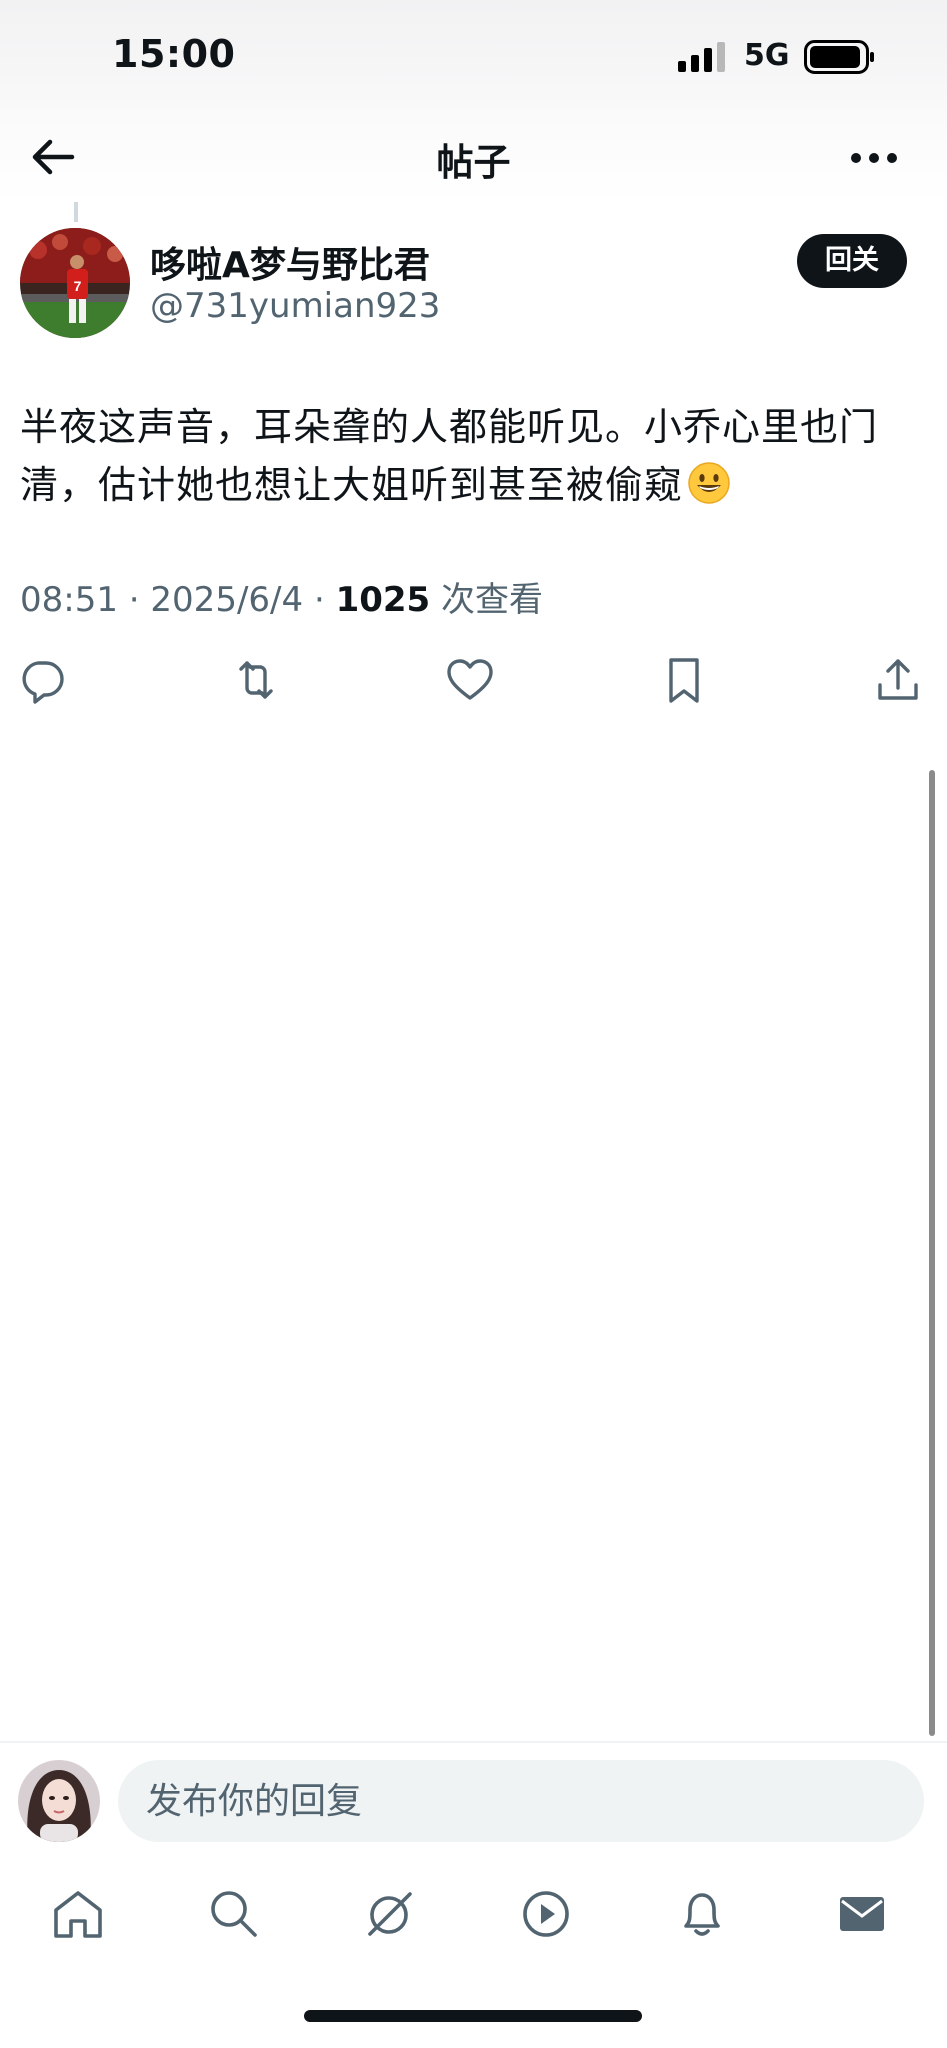  What do you see at coordinates (473, 1916) in the screenshot?
I see `bottom-tab-bar` at bounding box center [473, 1916].